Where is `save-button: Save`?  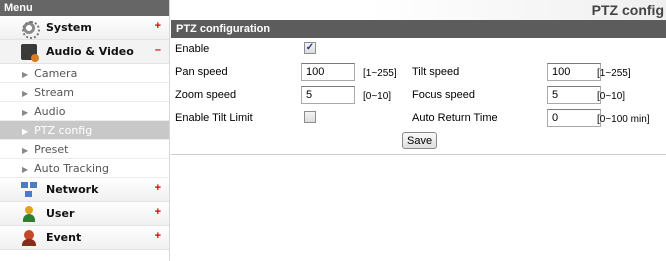
save-button: Save is located at coordinates (420, 140).